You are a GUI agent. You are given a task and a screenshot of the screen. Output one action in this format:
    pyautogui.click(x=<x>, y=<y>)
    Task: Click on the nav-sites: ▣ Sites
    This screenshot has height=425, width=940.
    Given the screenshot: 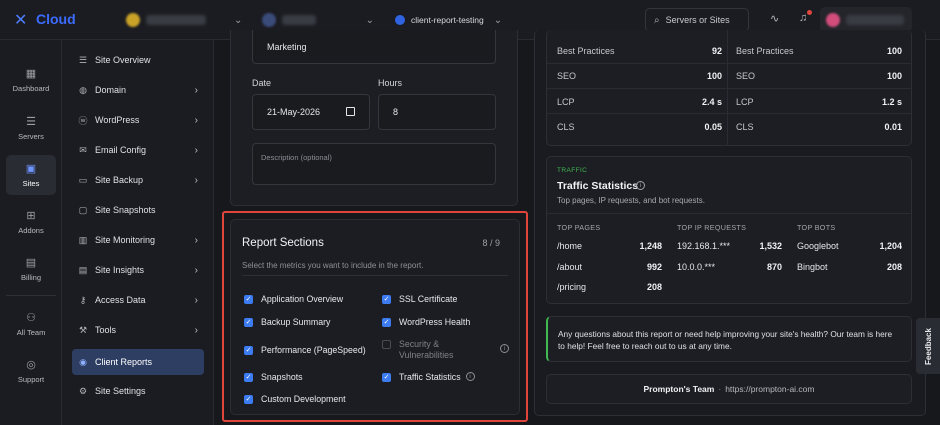 What is the action you would take?
    pyautogui.click(x=31, y=175)
    